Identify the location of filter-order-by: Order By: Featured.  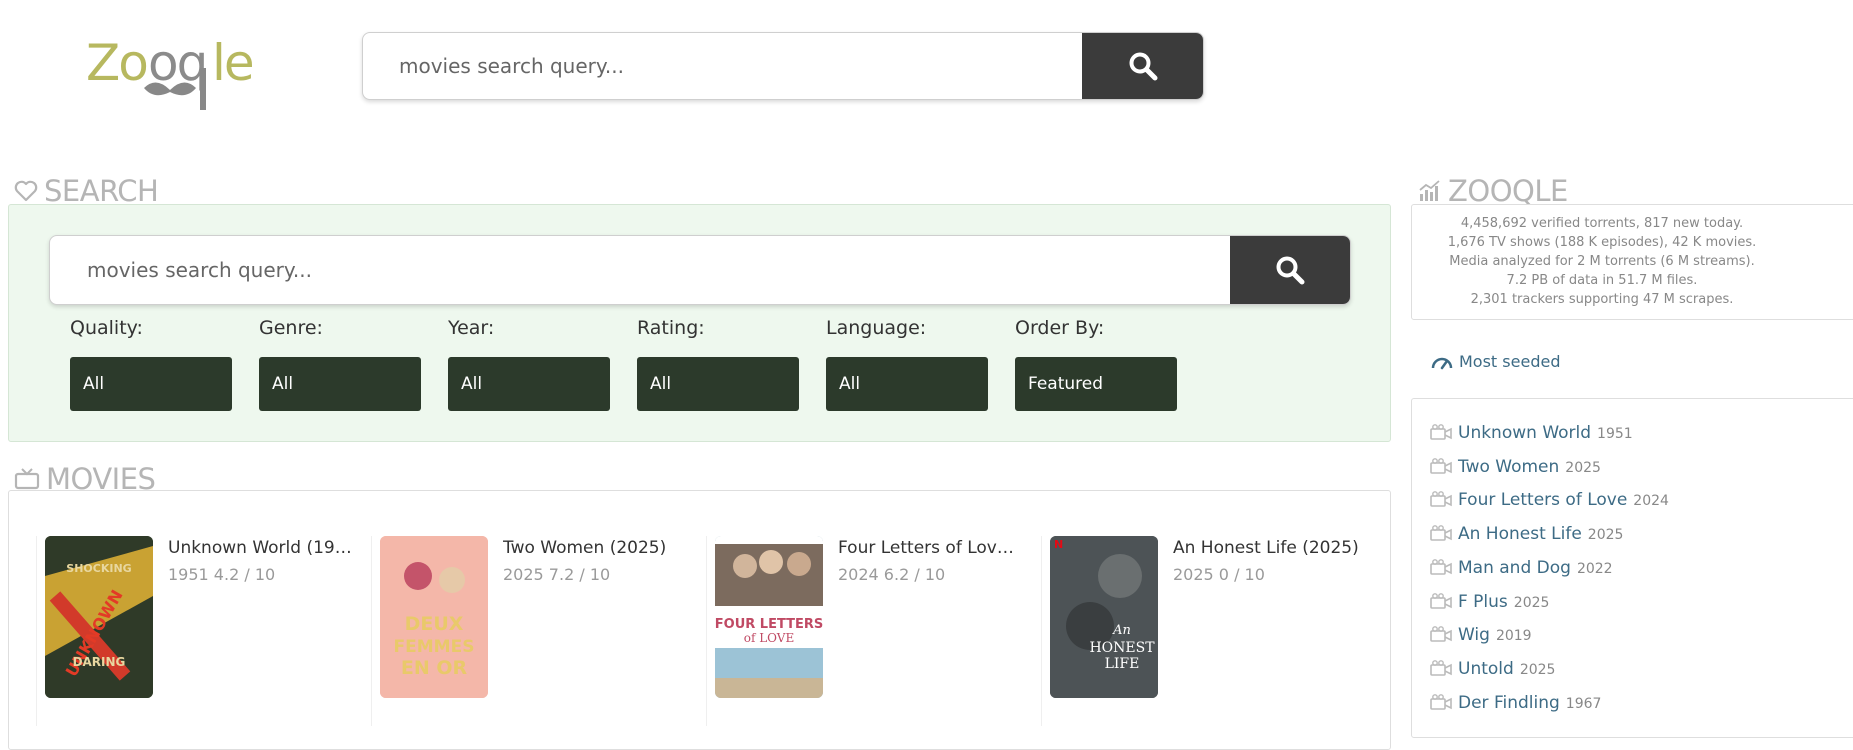
(1096, 364).